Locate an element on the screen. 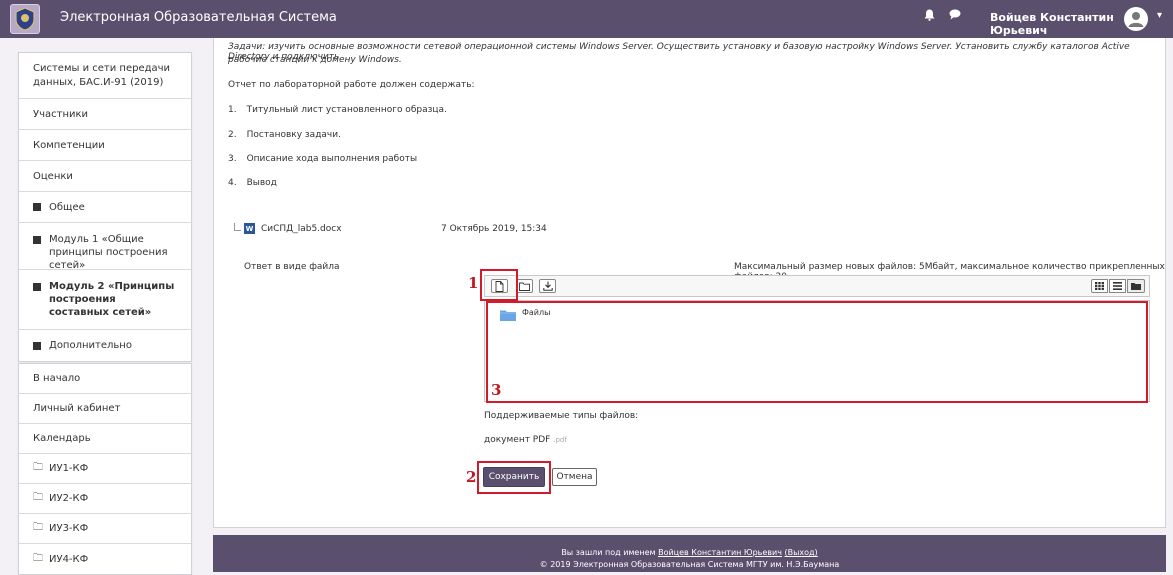  download-all-button is located at coordinates (547, 286).